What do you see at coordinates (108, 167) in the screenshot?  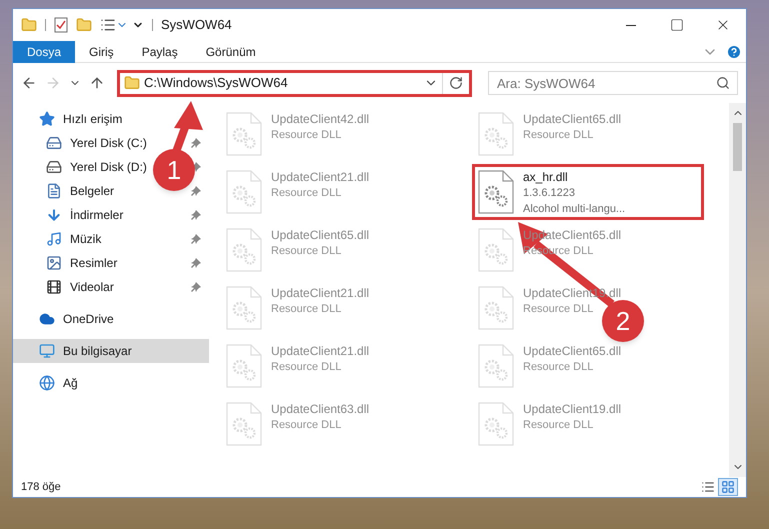 I see `sidebar-item: Yerel Disk (D:)` at bounding box center [108, 167].